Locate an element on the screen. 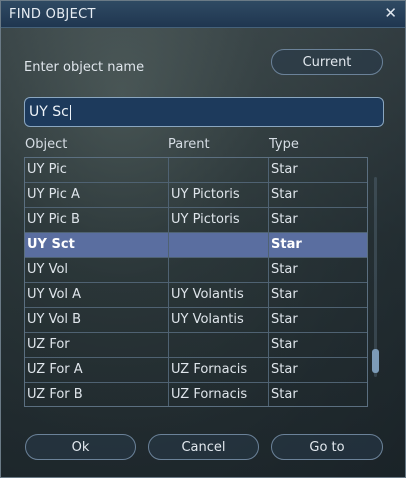 The height and width of the screenshot is (478, 406). table-row: UY Pic Star is located at coordinates (196, 170).